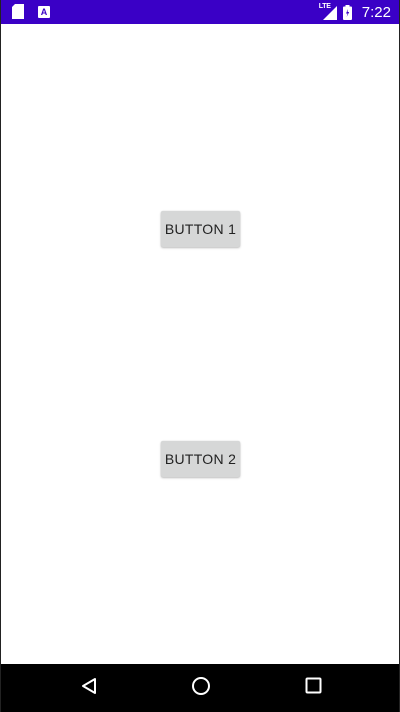  What do you see at coordinates (355, 12) in the screenshot?
I see `status-right-icons: LTE 7:22` at bounding box center [355, 12].